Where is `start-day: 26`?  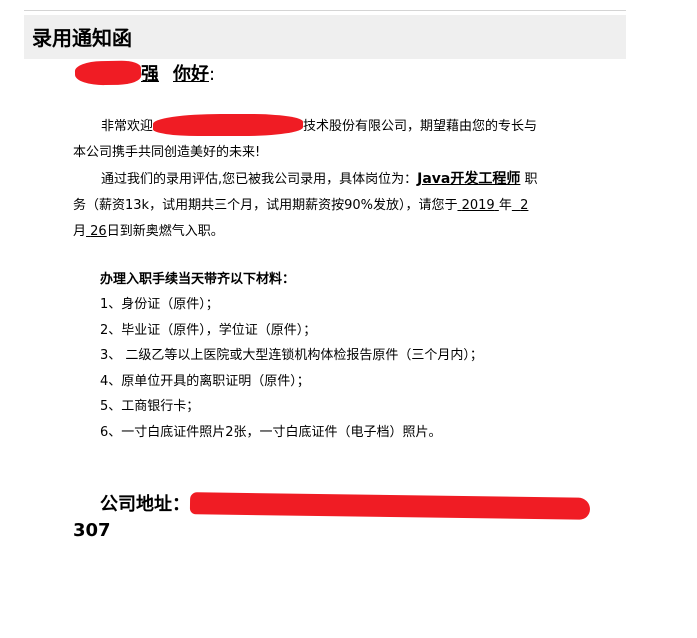
start-day: 26 is located at coordinates (98, 231).